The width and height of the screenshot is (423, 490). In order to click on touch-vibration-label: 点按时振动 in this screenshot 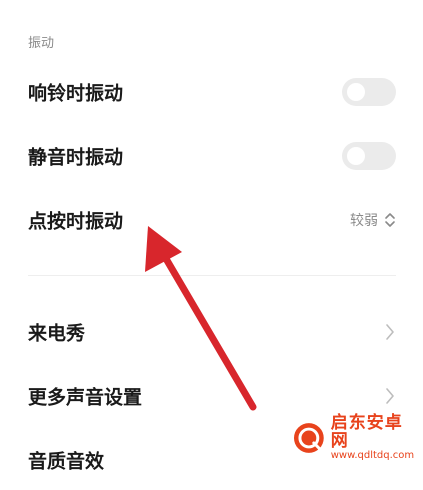, I will do `click(76, 221)`.